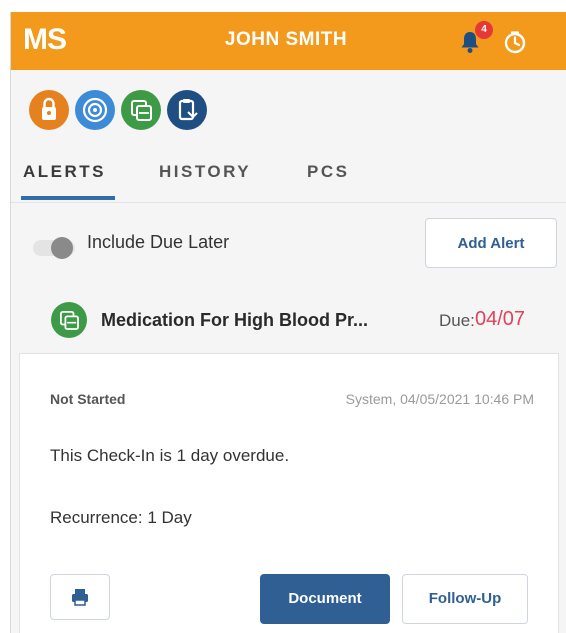 This screenshot has height=633, width=566. Describe the element at coordinates (205, 172) in the screenshot. I see `tab-history: HISTORY` at that location.